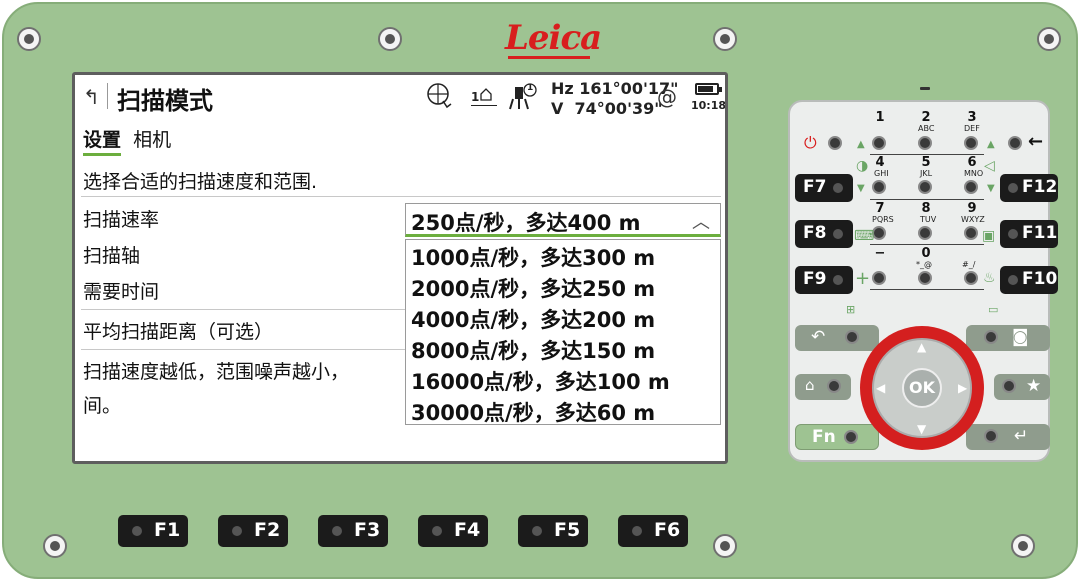  I want to click on f8-dot, so click(838, 234).